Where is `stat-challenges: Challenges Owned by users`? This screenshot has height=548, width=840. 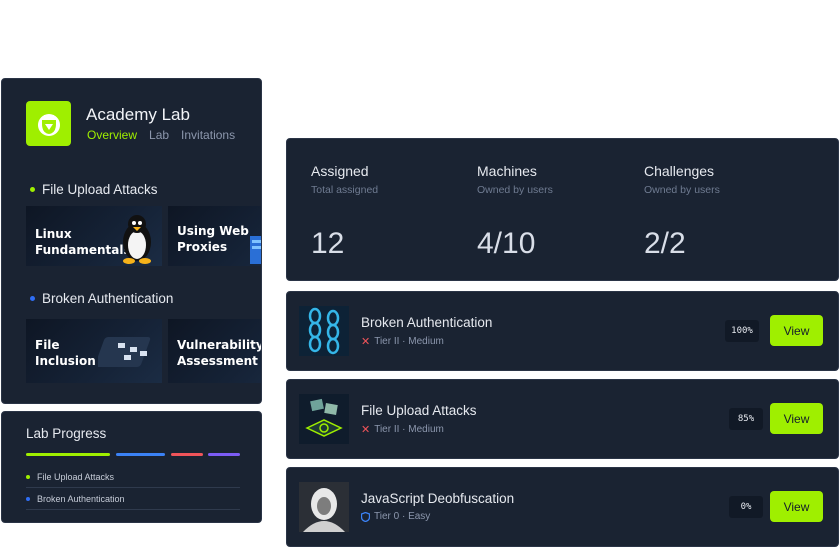
stat-challenges: Challenges Owned by users is located at coordinates (682, 179).